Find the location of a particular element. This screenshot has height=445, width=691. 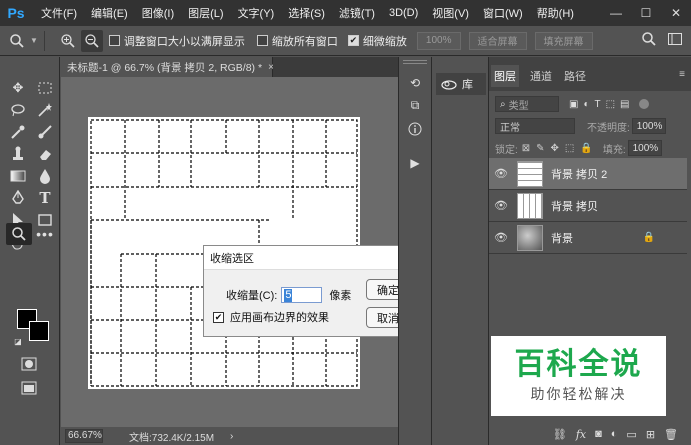

menu-type: 文字(Y) is located at coordinates (256, 13).